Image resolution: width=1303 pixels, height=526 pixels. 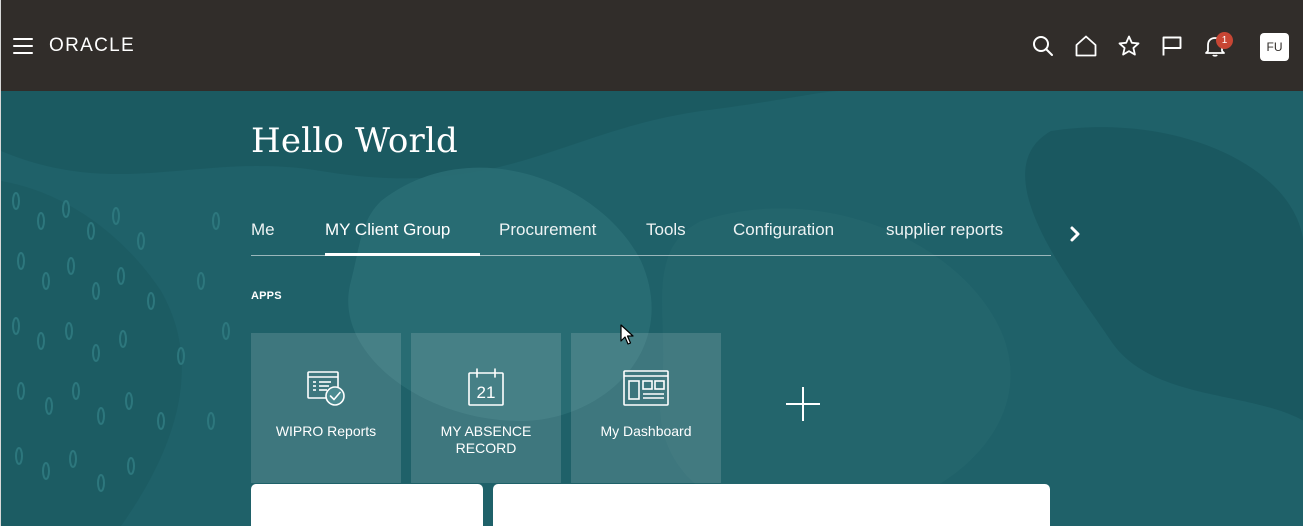 What do you see at coordinates (1086, 46) in the screenshot?
I see `home-icon` at bounding box center [1086, 46].